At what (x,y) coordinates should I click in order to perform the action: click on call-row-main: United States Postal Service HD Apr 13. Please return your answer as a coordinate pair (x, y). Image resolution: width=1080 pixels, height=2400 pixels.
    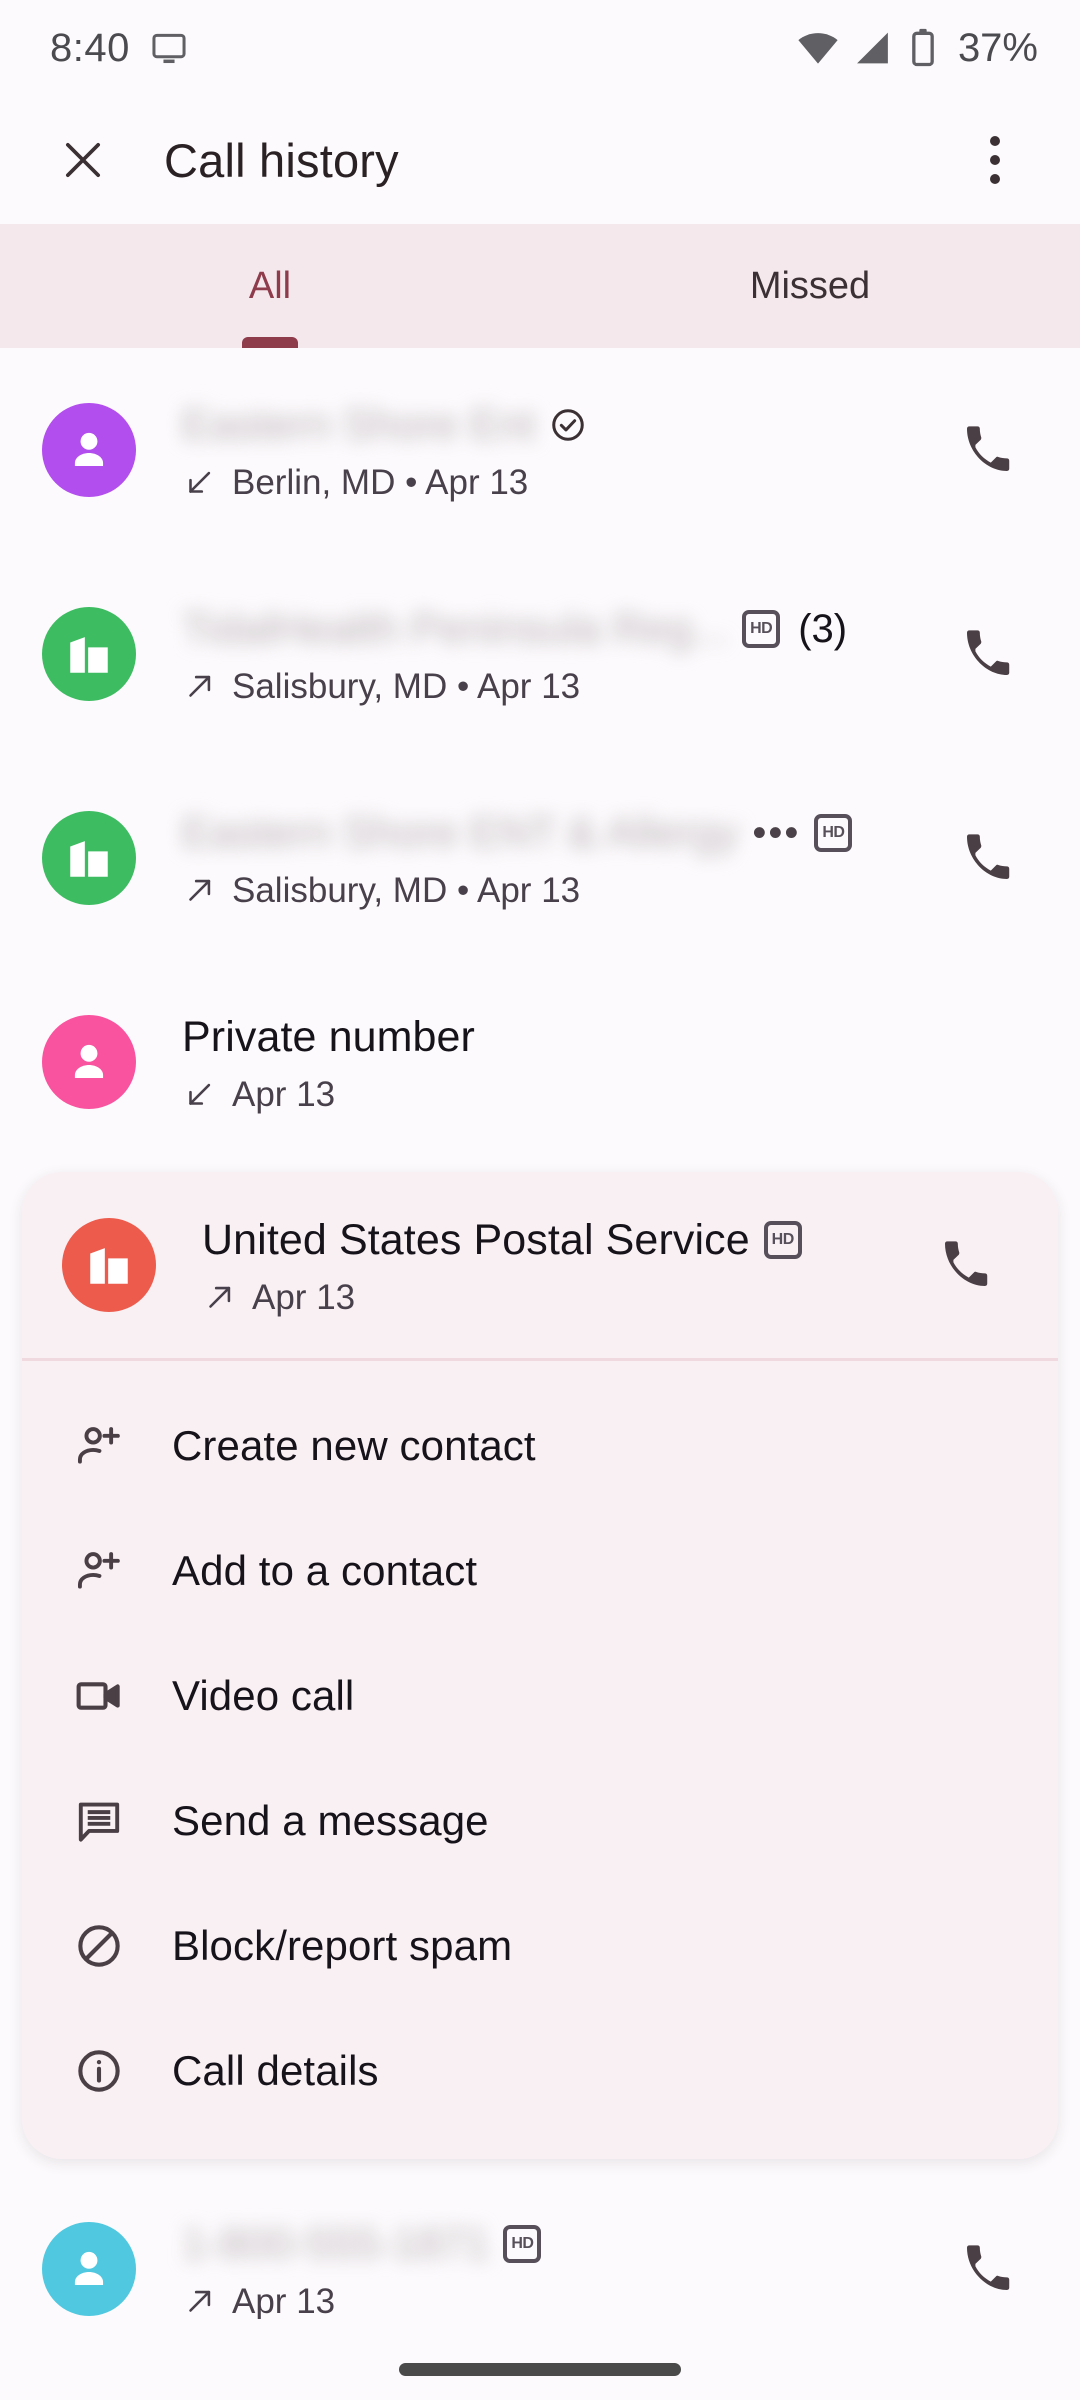
    Looking at the image, I should click on (555, 1265).